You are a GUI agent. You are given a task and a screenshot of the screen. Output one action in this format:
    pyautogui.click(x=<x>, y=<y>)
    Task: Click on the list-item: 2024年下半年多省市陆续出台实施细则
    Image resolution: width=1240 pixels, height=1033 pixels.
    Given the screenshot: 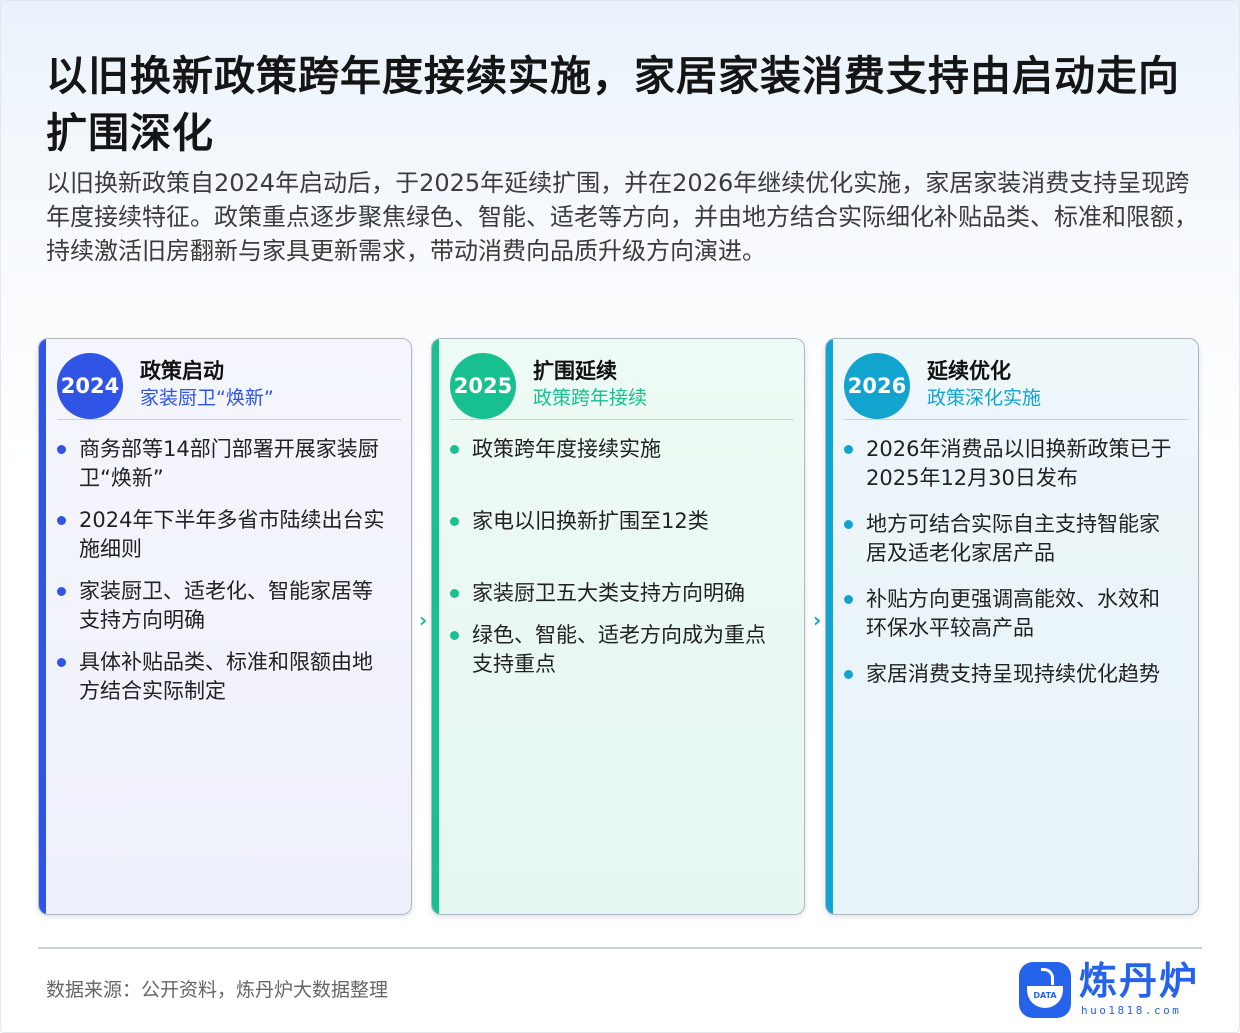 What is the action you would take?
    pyautogui.click(x=222, y=535)
    